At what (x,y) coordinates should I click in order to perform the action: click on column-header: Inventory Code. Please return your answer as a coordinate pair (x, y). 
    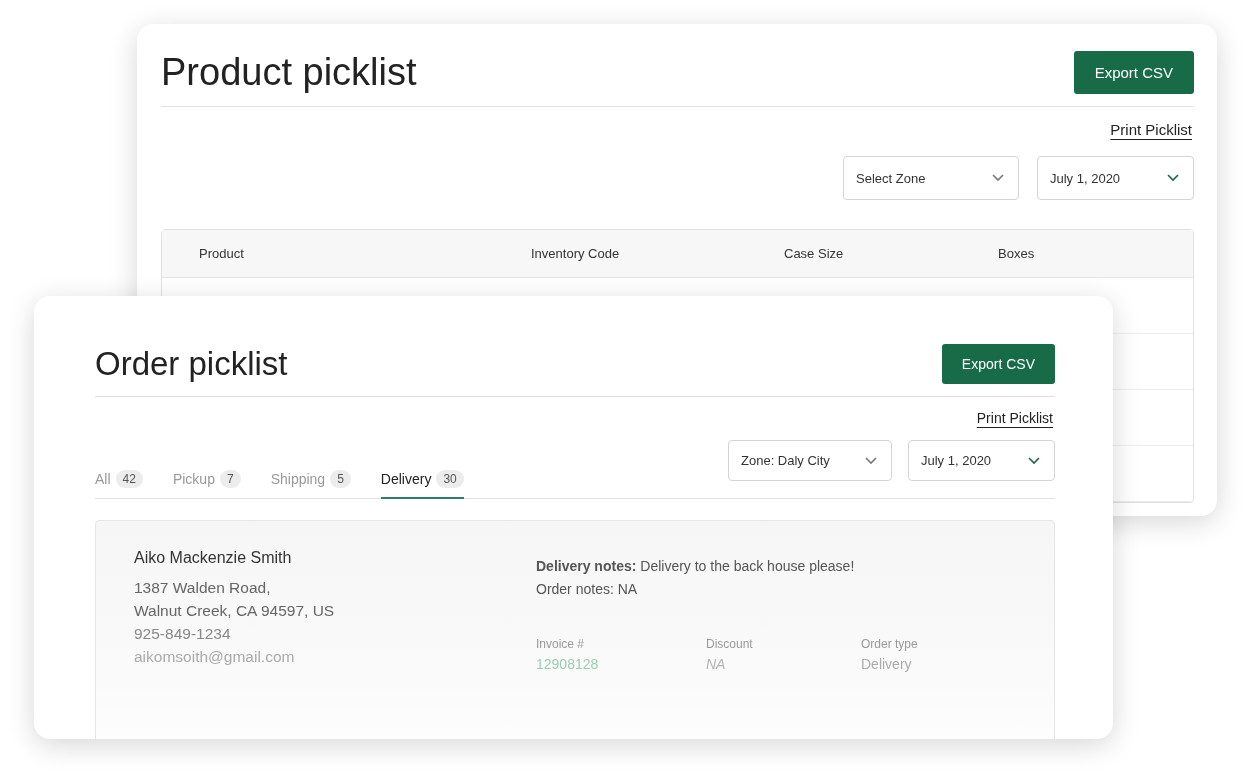
    Looking at the image, I should click on (576, 253).